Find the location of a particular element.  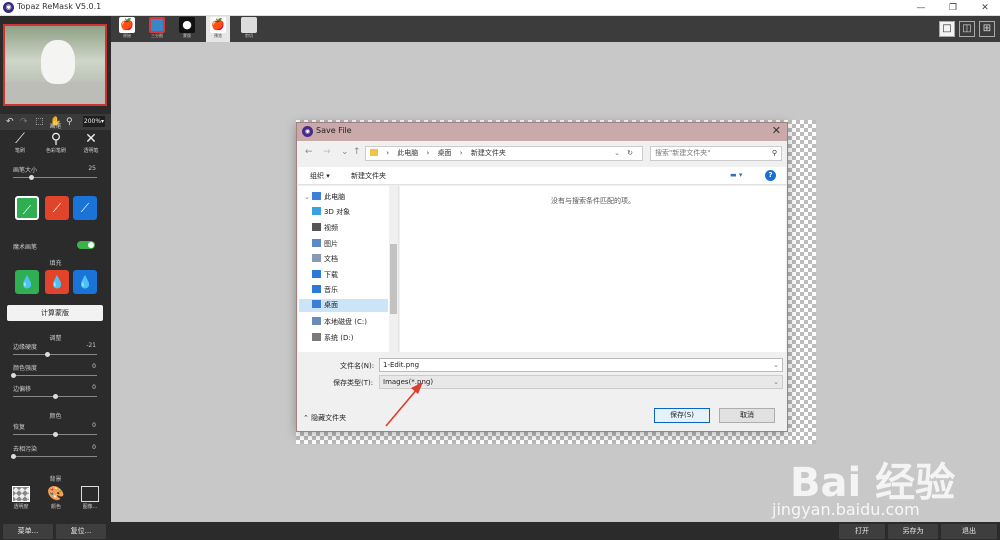

nav-item-drive-d: 系统 (D:) is located at coordinates (332, 338).